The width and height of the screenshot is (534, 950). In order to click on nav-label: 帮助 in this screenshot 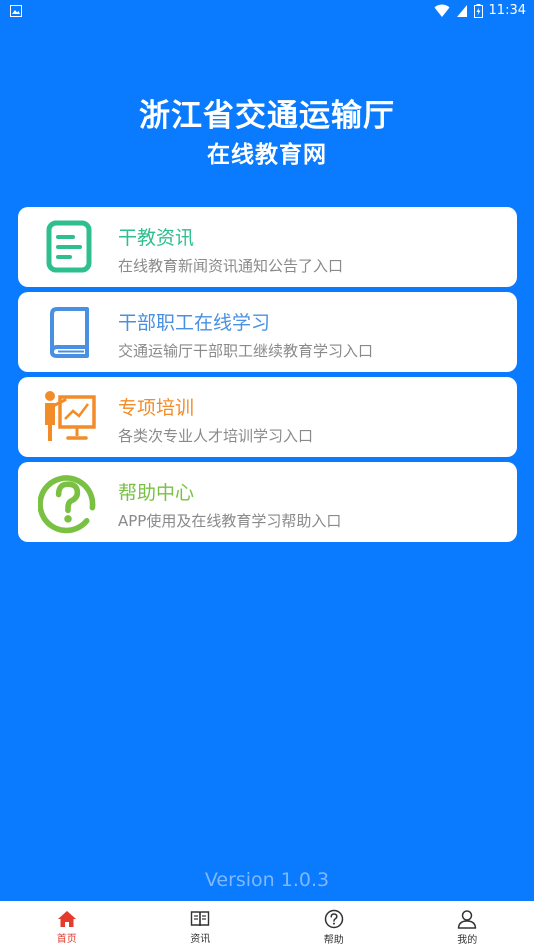, I will do `click(333, 940)`.